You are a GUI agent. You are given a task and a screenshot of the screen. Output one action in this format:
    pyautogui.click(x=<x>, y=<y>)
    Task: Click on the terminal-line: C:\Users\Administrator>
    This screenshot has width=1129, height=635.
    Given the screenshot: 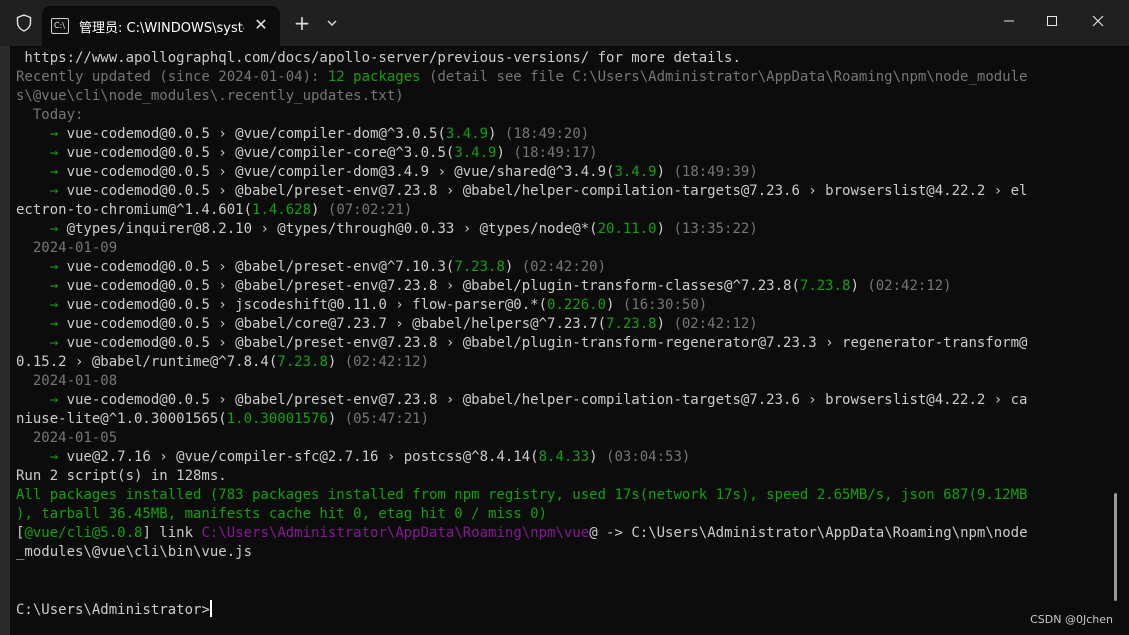 What is the action you would take?
    pyautogui.click(x=563, y=609)
    